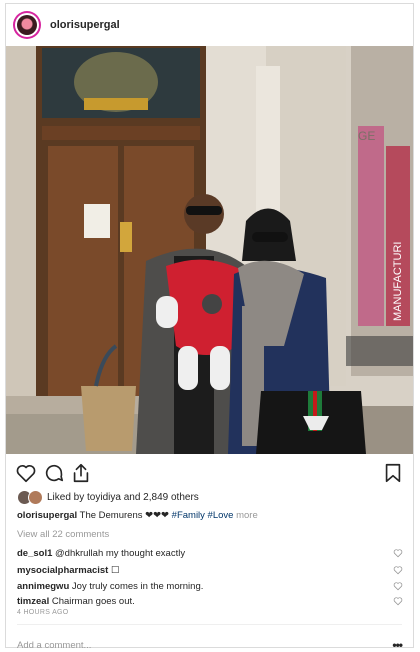 The width and height of the screenshot is (420, 652). What do you see at coordinates (47, 515) in the screenshot?
I see `caption-username: olorisupergal` at bounding box center [47, 515].